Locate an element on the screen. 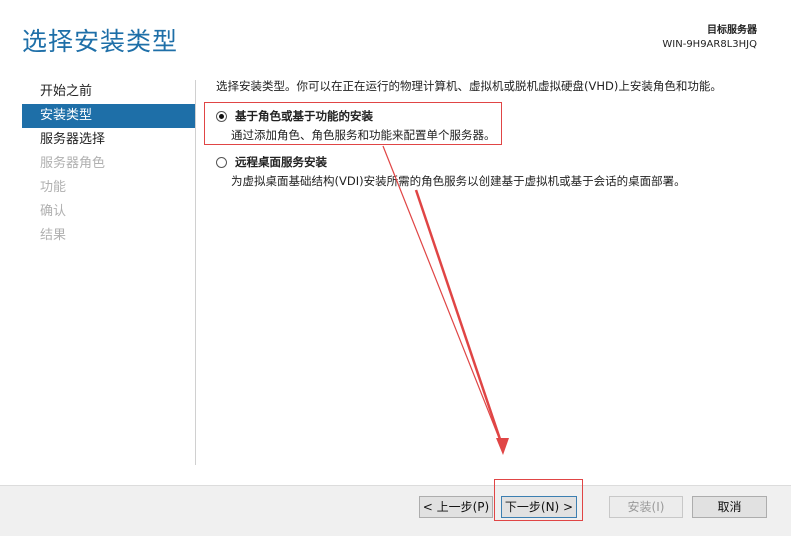  highlight-box-option is located at coordinates (353, 123).